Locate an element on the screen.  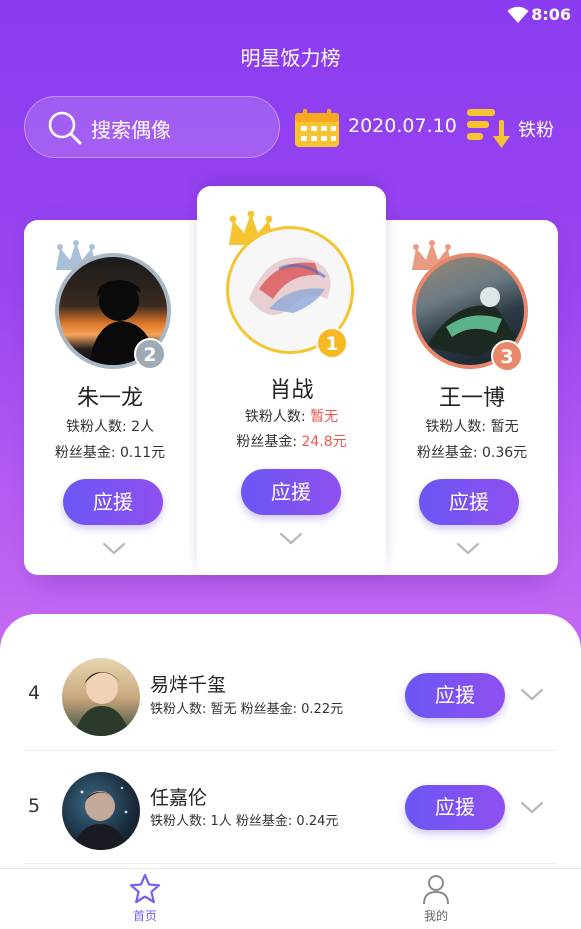
list-item: 5 任嘉伦 铁粉人数: 1人 粉丝基金: 0.24元 应援 is located at coordinates (290, 807).